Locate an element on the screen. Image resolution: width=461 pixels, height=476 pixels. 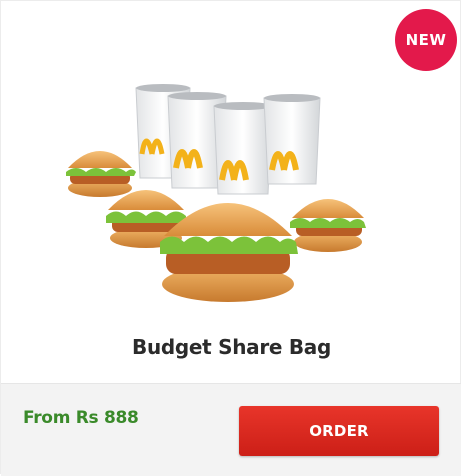
burger-back-right is located at coordinates (328, 225).